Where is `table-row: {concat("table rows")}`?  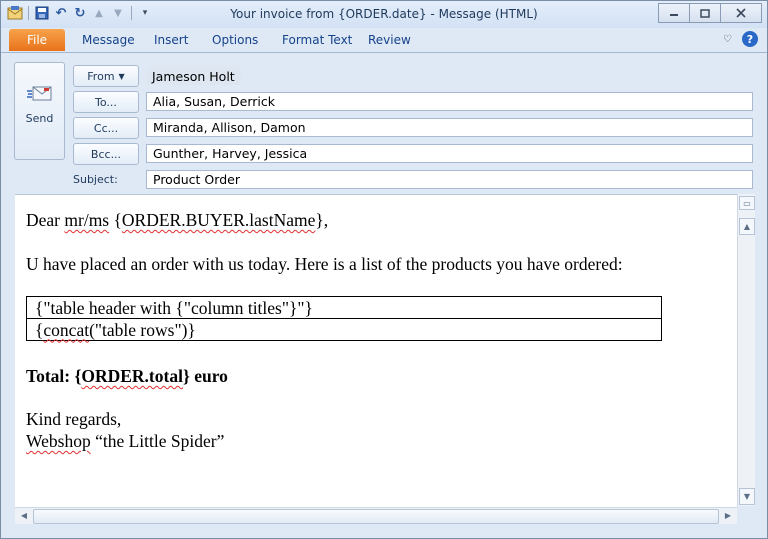
table-row: {concat("table rows")} is located at coordinates (344, 329).